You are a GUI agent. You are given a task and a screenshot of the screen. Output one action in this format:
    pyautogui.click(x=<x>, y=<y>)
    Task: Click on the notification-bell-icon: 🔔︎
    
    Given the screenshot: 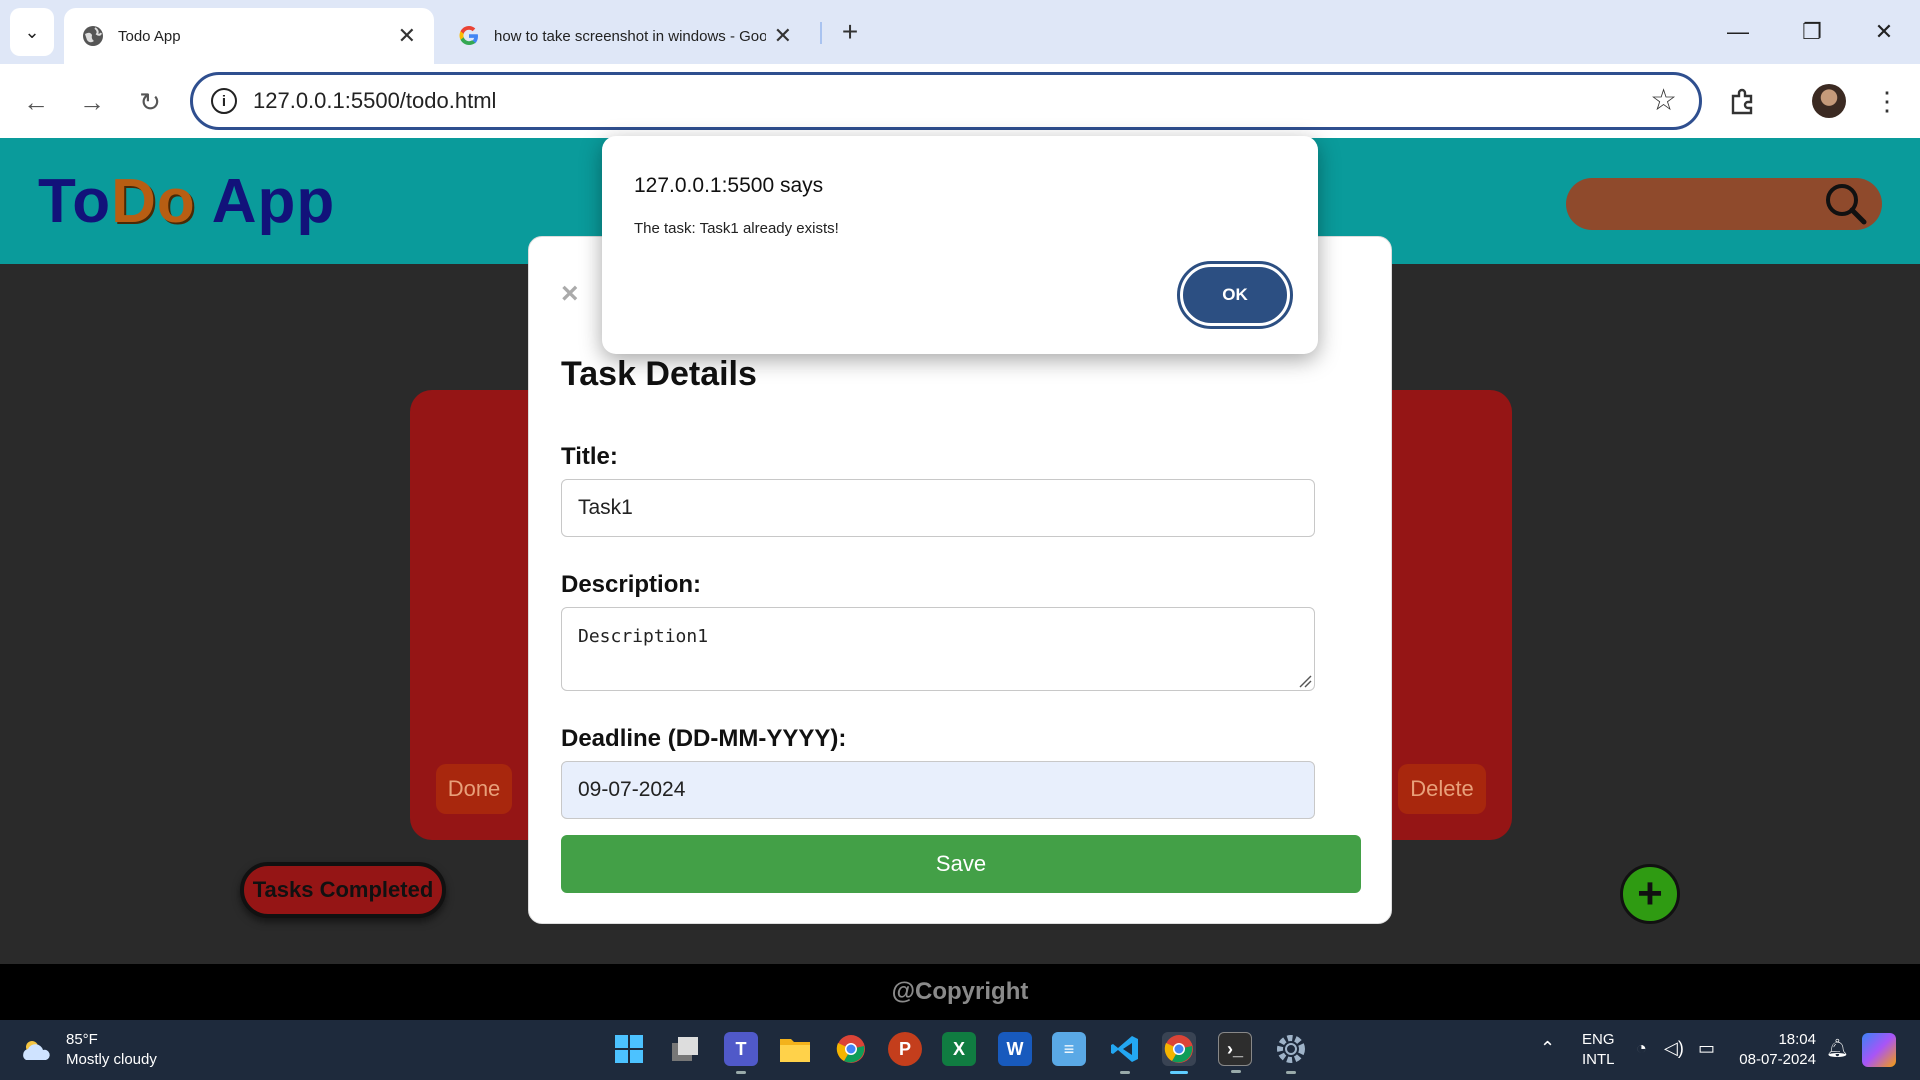 What is the action you would take?
    pyautogui.click(x=1837, y=1048)
    